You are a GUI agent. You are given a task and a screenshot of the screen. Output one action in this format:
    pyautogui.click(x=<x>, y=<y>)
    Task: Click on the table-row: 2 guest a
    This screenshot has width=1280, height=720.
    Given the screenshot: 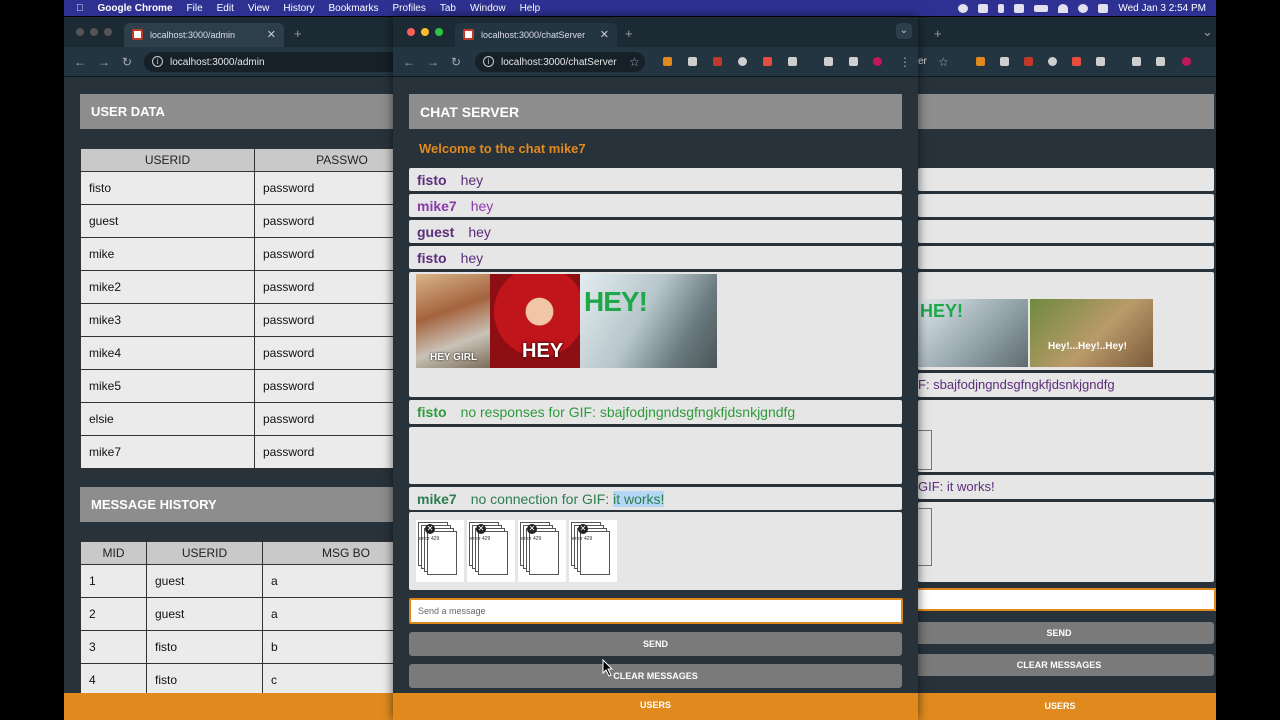 What is the action you would take?
    pyautogui.click(x=242, y=614)
    